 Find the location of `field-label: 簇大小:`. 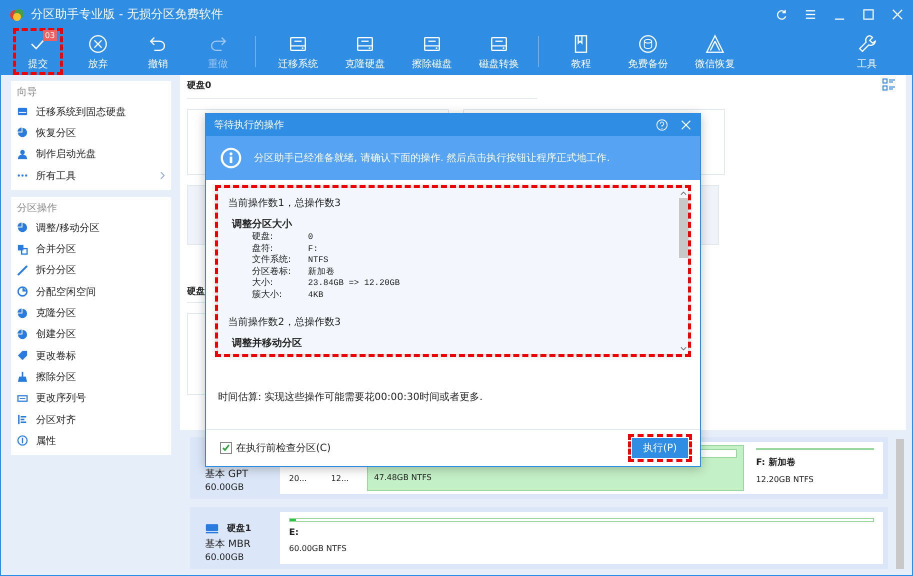

field-label: 簇大小: is located at coordinates (268, 295).